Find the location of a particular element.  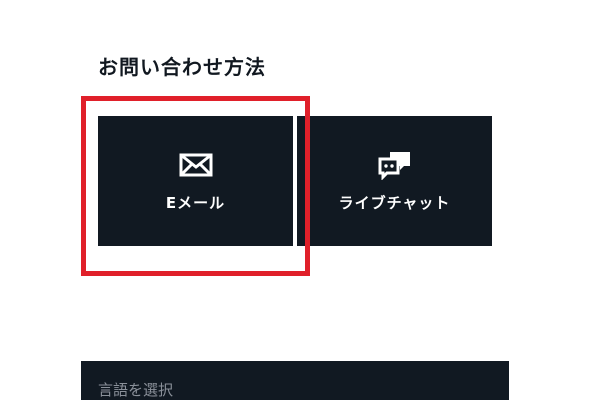

language-selector: 言語を選択 is located at coordinates (295, 380).